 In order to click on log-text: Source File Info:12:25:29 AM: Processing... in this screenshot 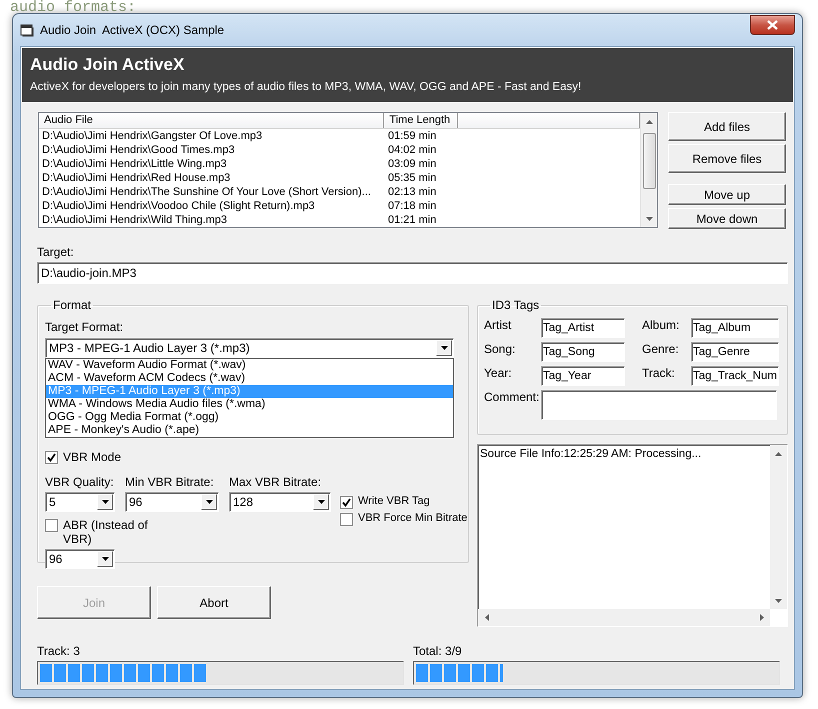, I will do `click(590, 454)`.